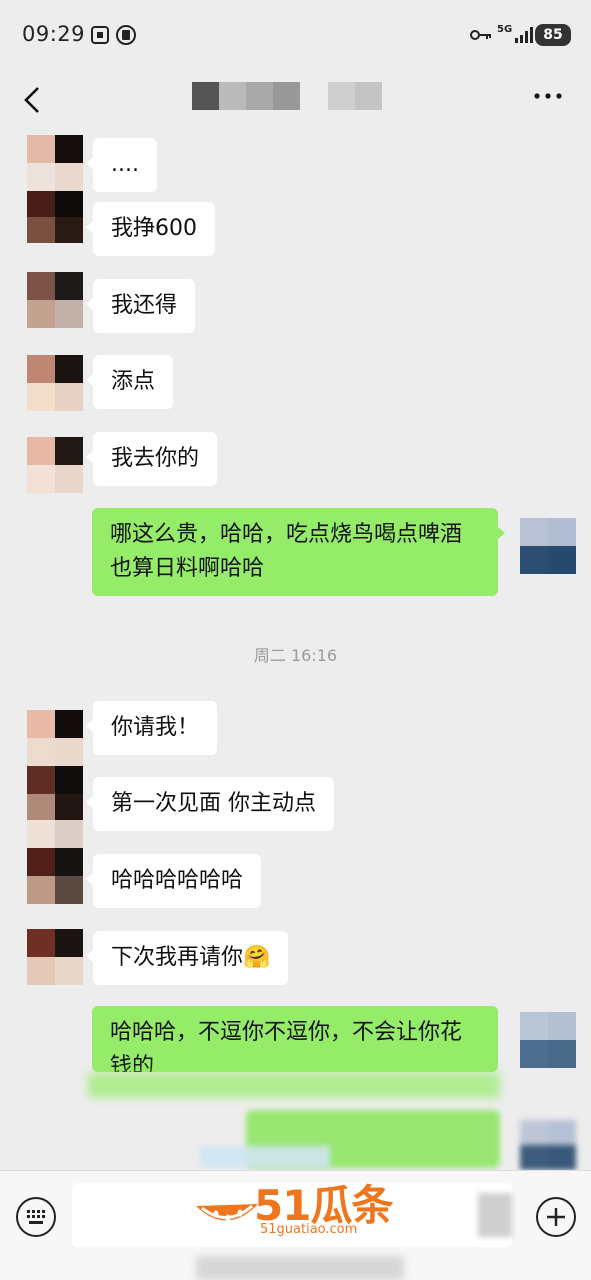 The height and width of the screenshot is (1280, 591). Describe the element at coordinates (177, 957) in the screenshot. I see `message-text: 下次我再请你` at that location.